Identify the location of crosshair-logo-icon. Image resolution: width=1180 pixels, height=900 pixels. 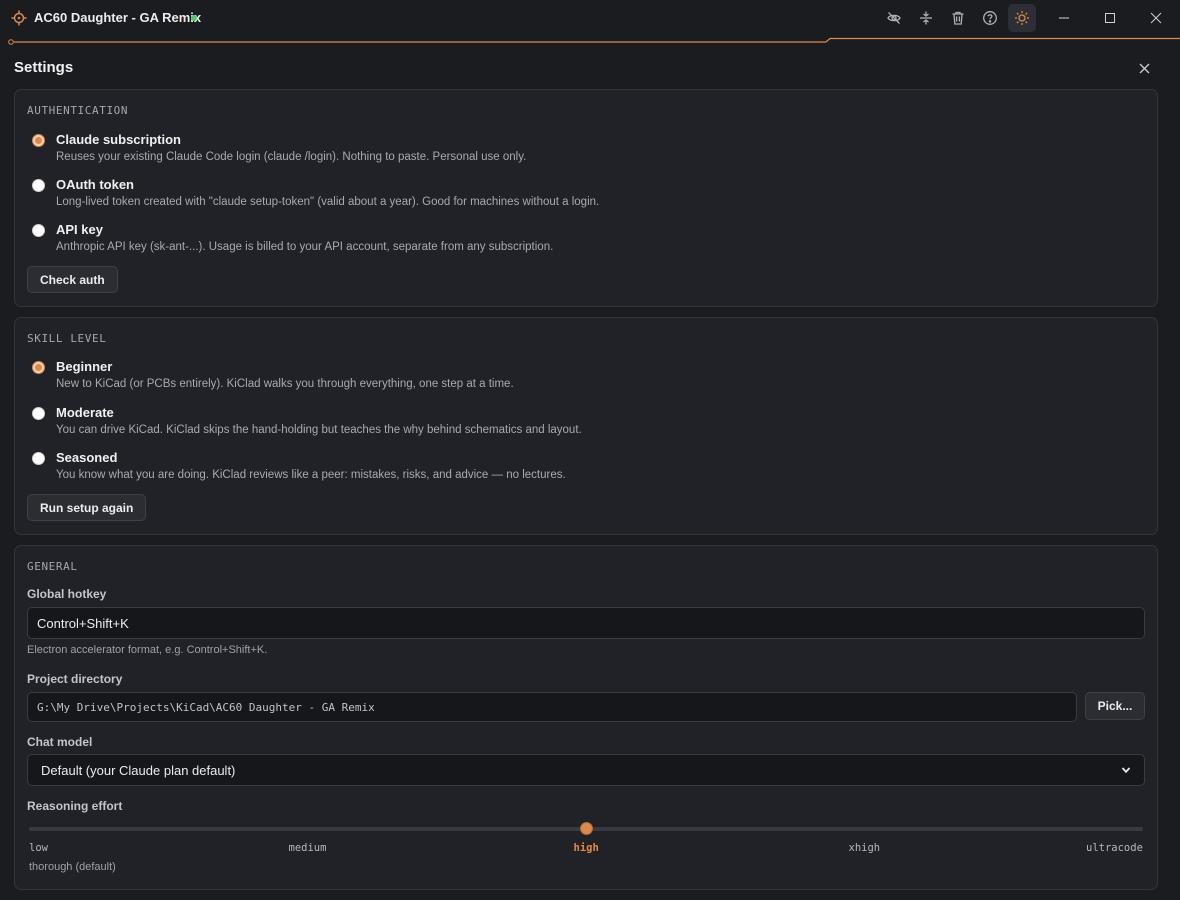
(19, 18).